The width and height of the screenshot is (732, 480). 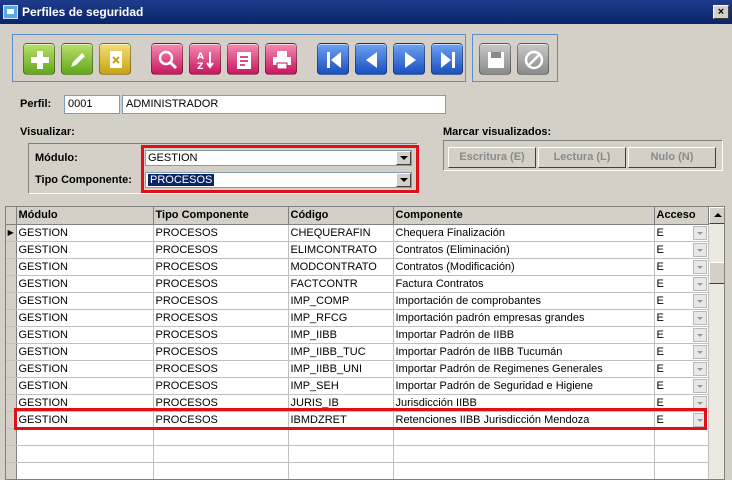 What do you see at coordinates (341, 216) in the screenshot?
I see `column-header-codigo: Código` at bounding box center [341, 216].